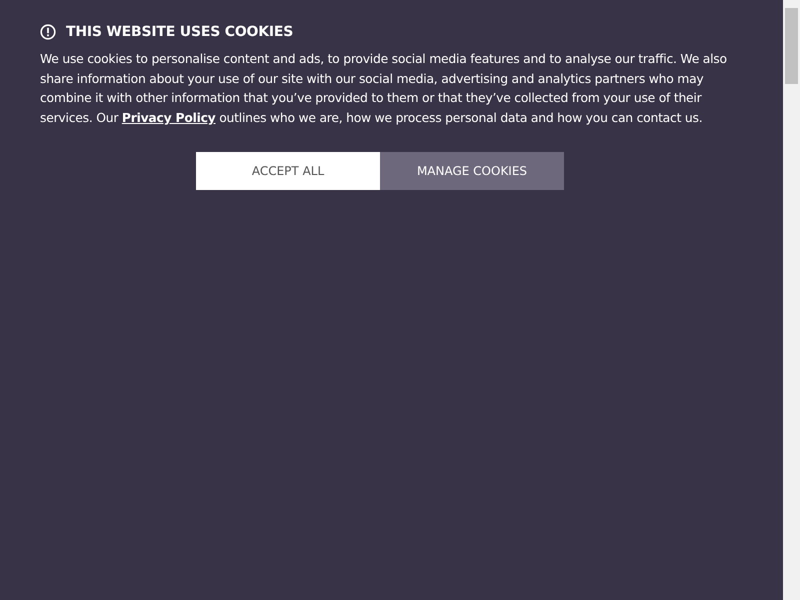 This screenshot has height=600, width=800. I want to click on scrollbar, so click(791, 300).